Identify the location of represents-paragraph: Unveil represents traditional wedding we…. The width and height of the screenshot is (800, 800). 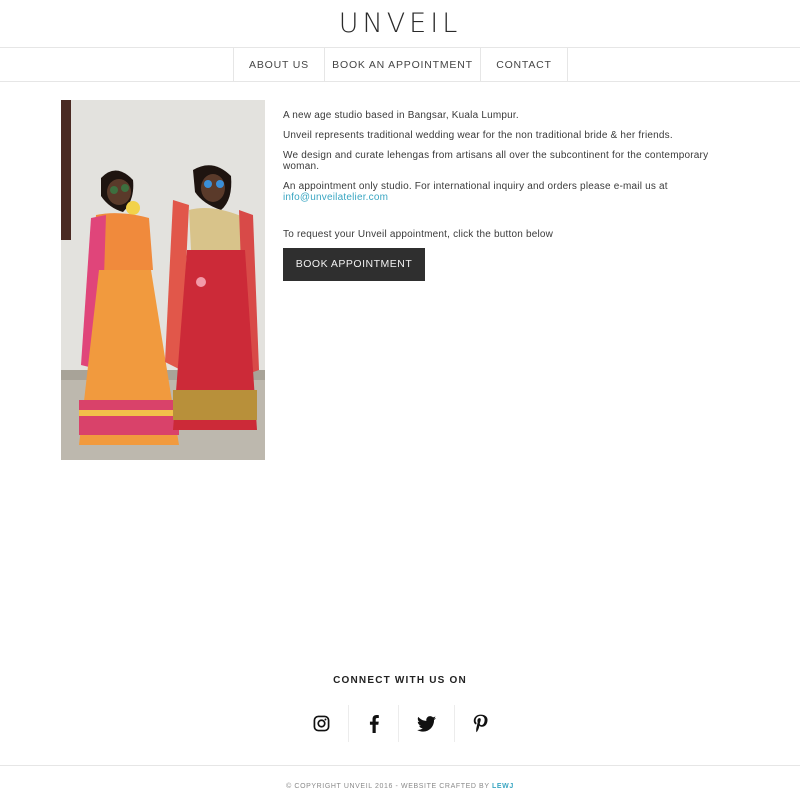
(478, 135).